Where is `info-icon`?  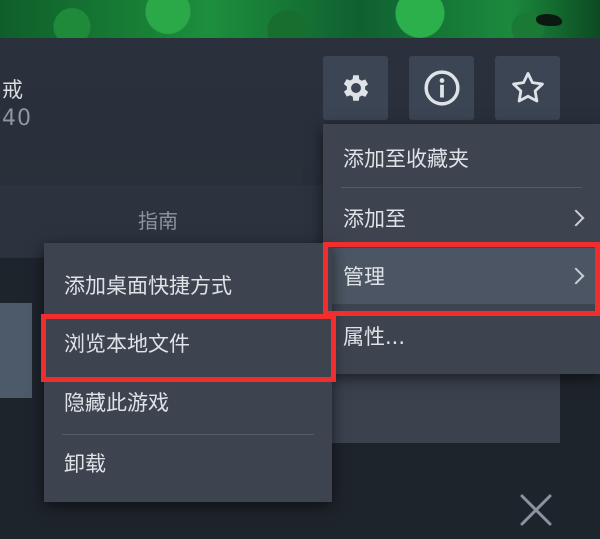
info-icon is located at coordinates (441, 88).